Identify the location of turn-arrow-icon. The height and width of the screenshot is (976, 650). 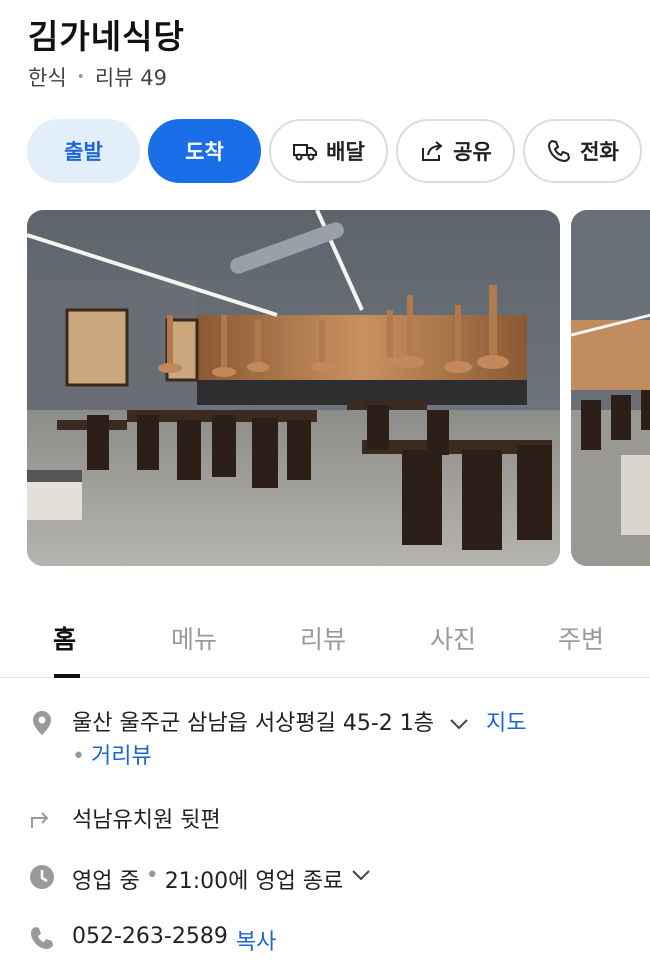
(42, 816).